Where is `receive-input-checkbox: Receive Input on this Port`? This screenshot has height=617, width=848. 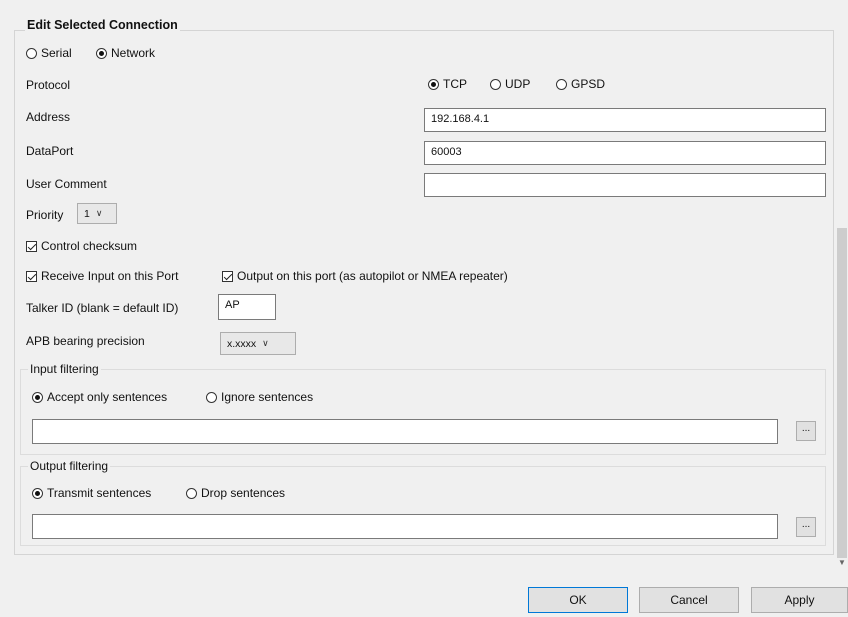 receive-input-checkbox: Receive Input on this Port is located at coordinates (102, 276).